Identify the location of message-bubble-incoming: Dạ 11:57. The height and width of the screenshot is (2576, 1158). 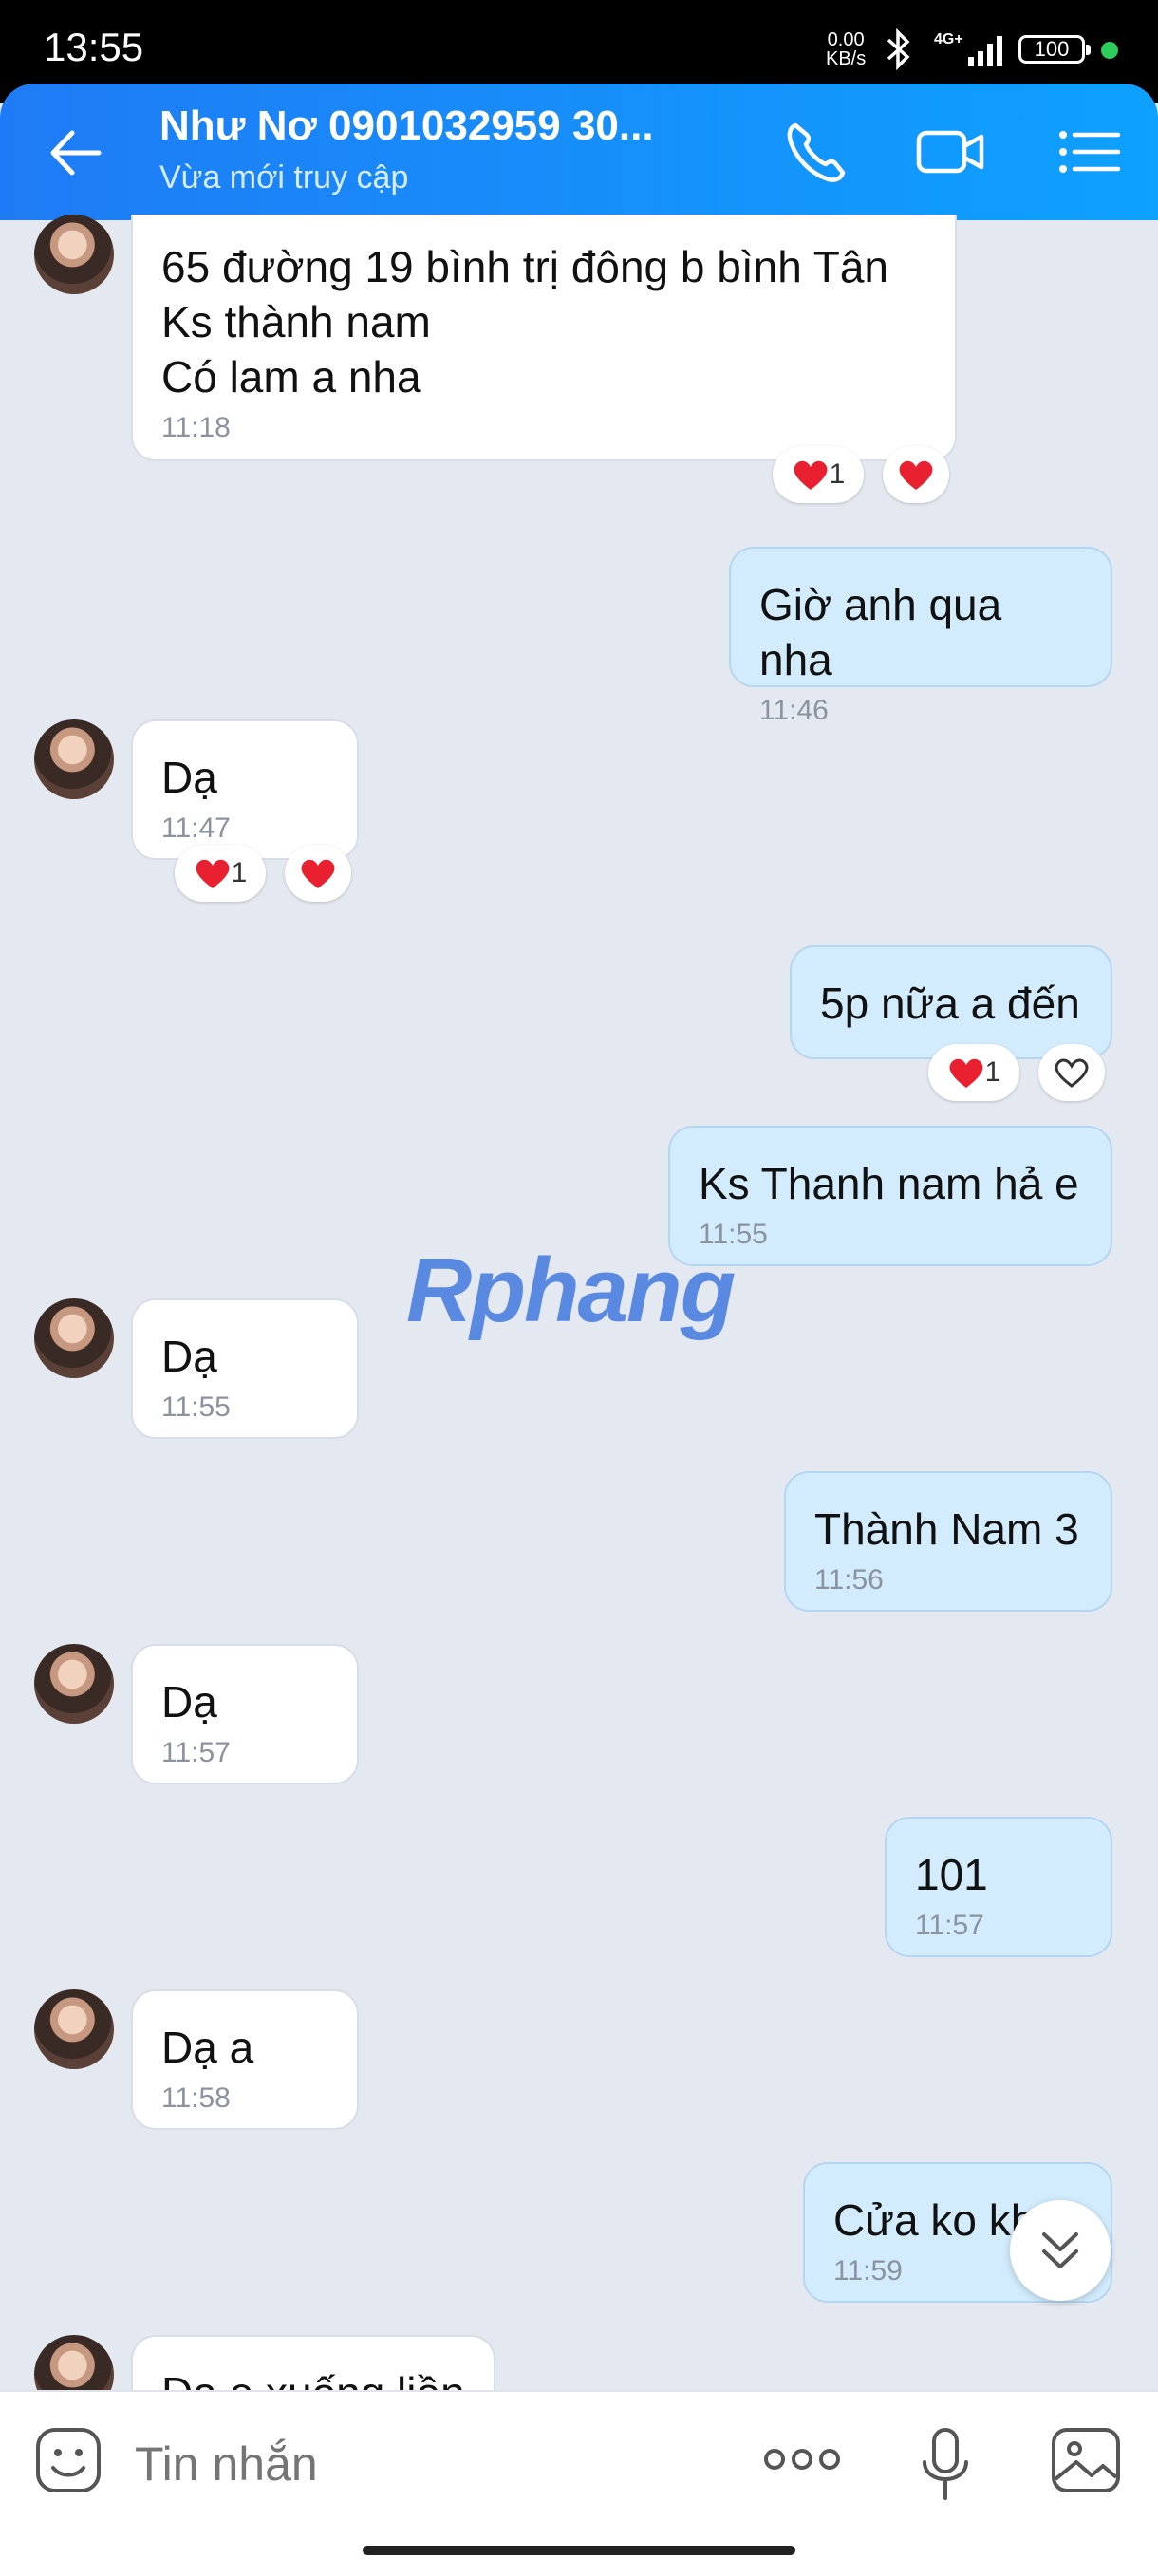
(245, 1714).